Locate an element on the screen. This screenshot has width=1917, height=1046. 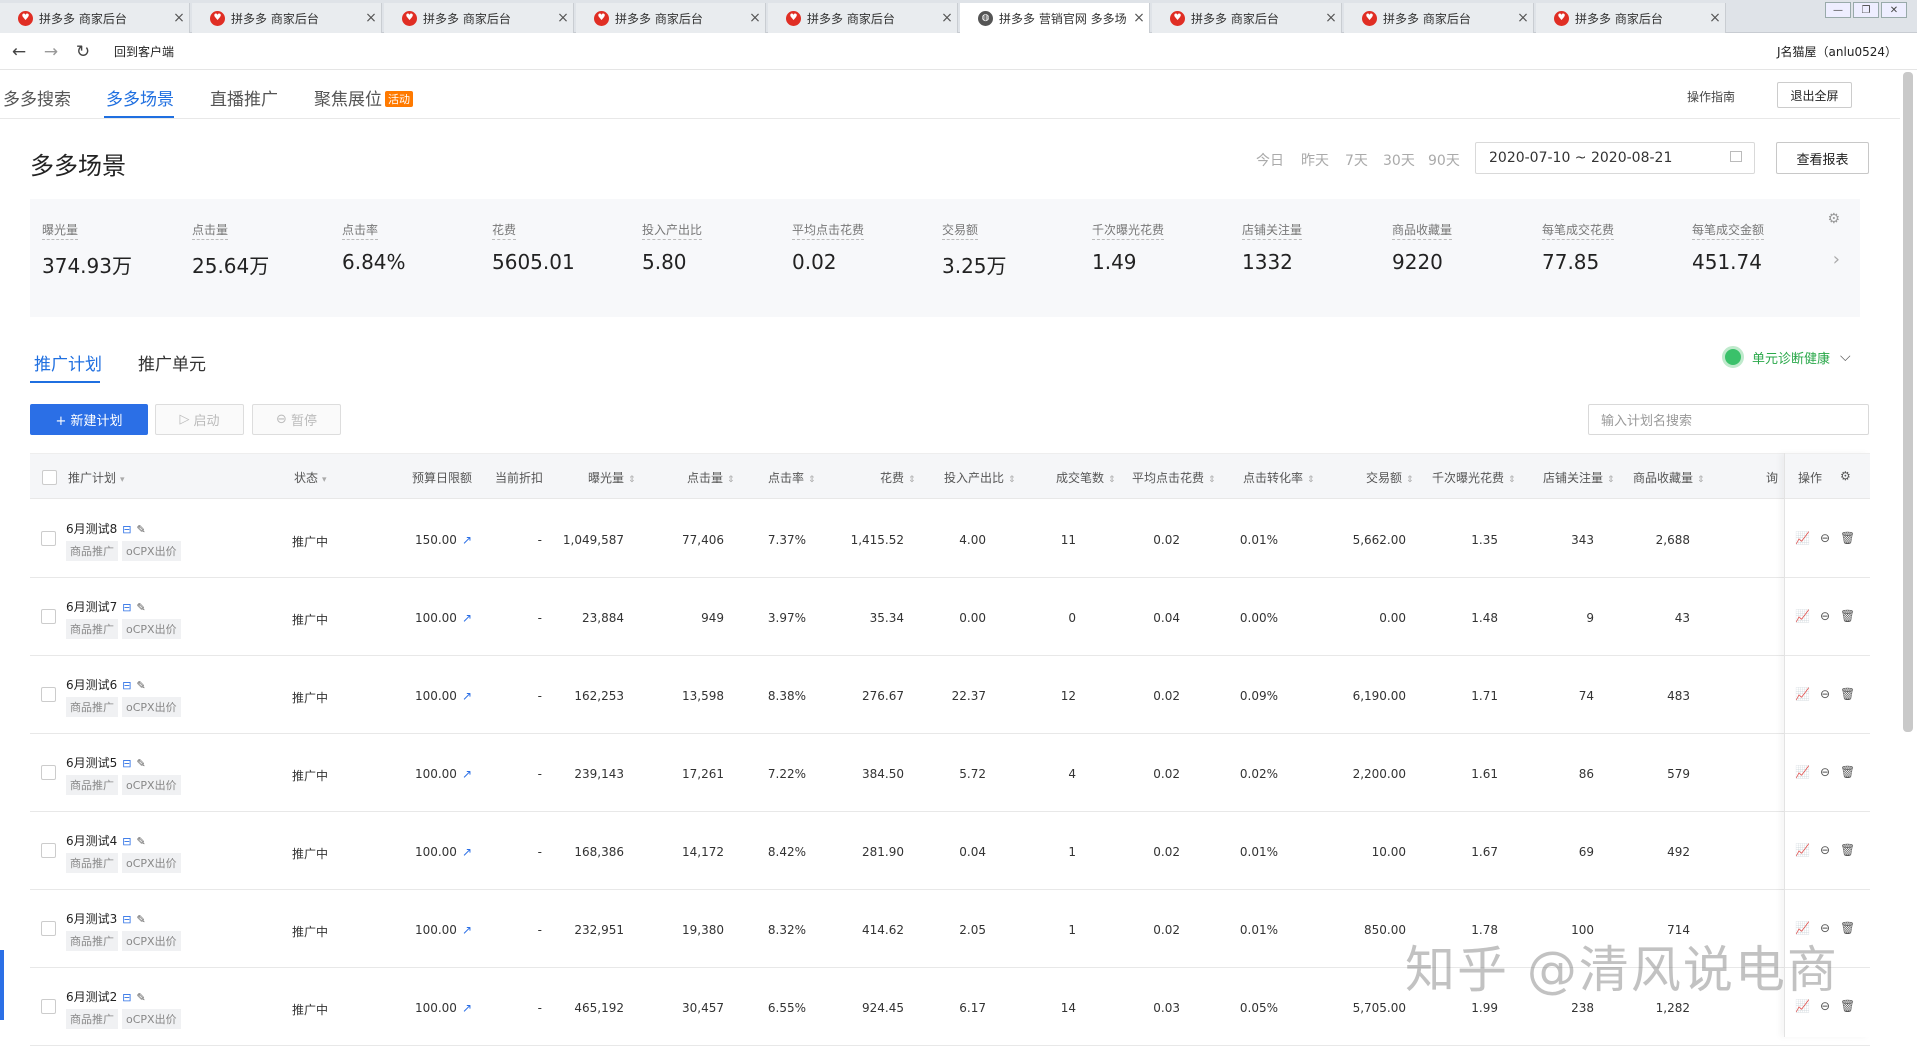
tab-plans: 推广计划 is located at coordinates (68, 362).